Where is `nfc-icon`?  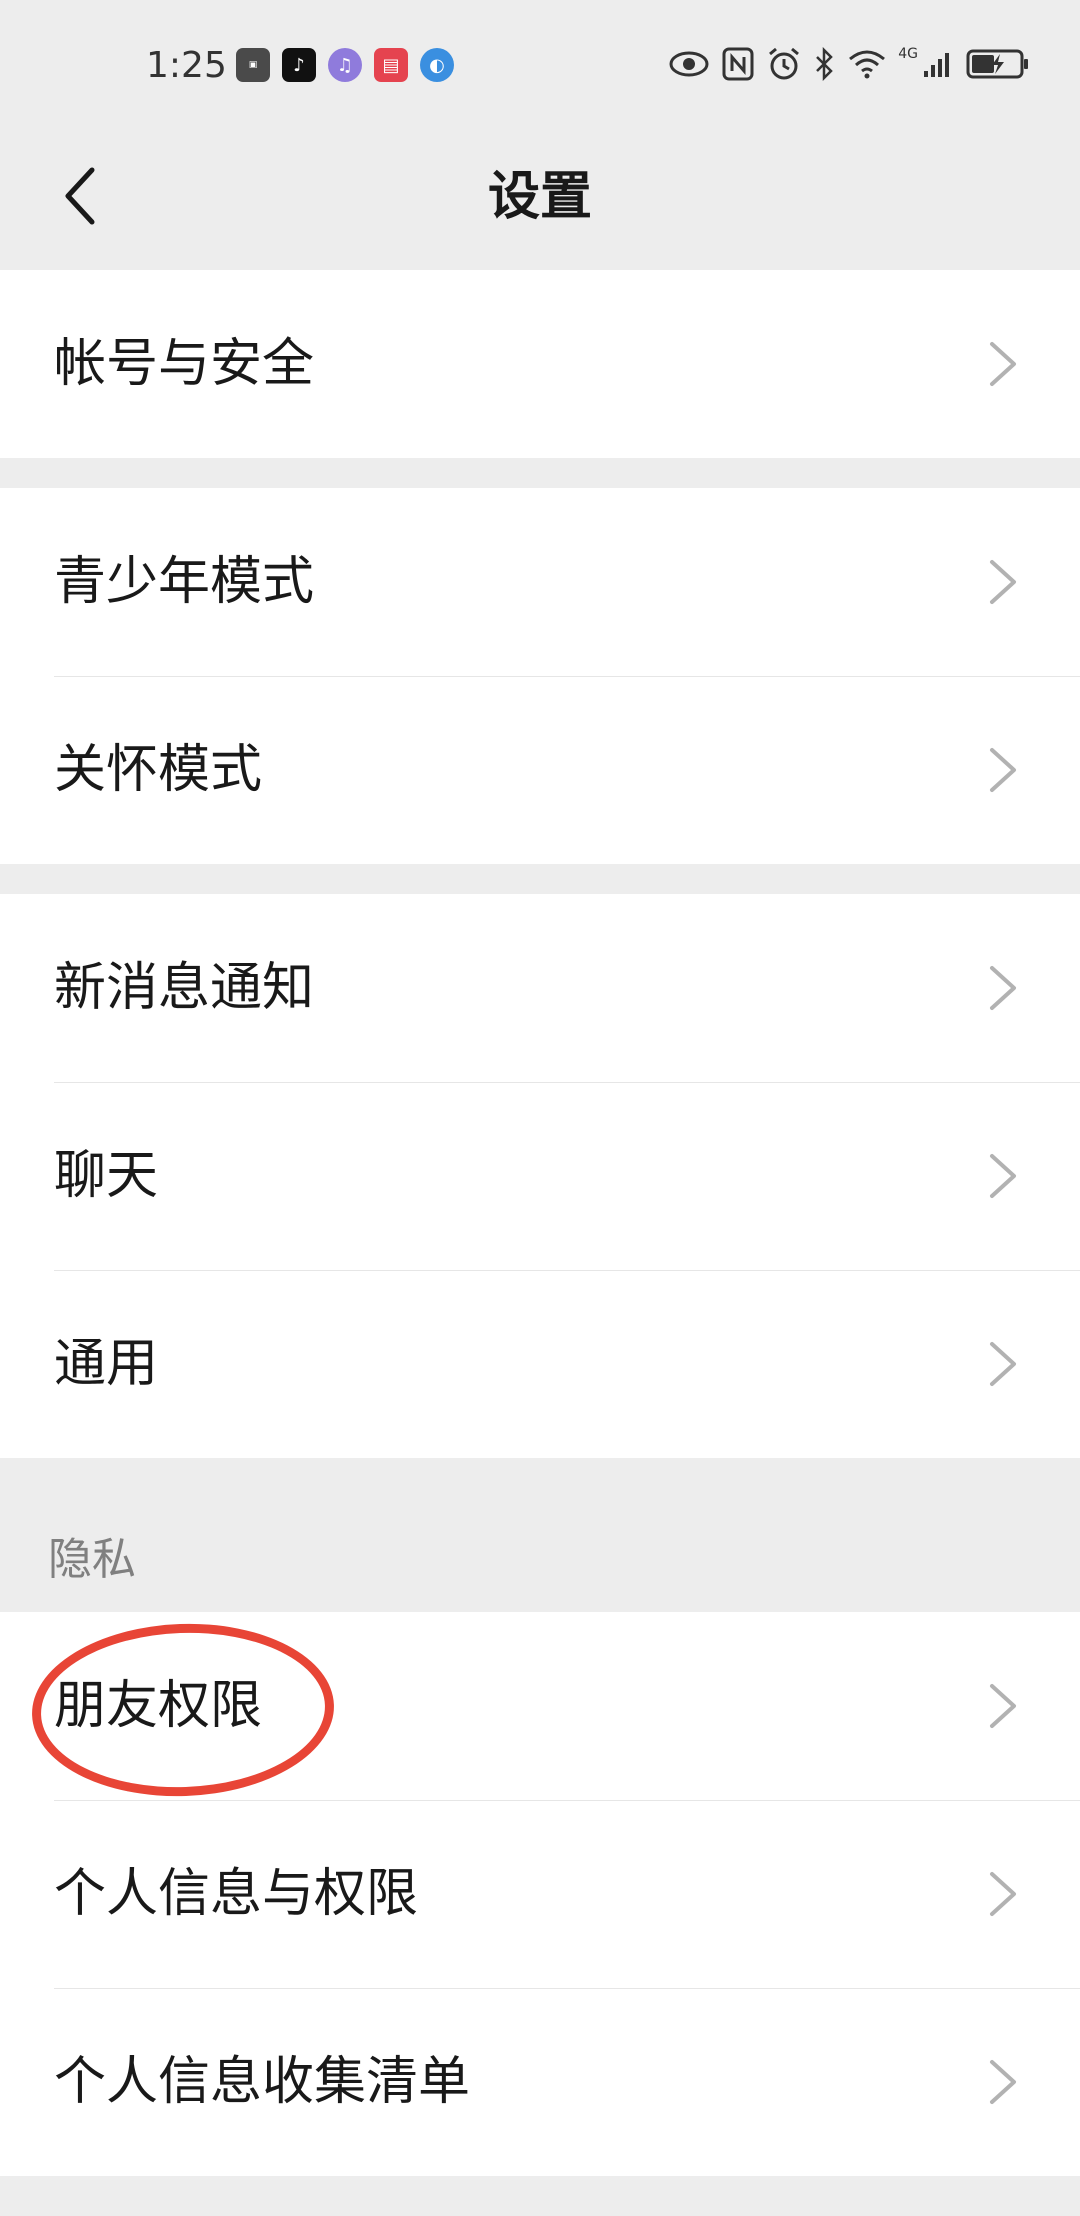 nfc-icon is located at coordinates (738, 64).